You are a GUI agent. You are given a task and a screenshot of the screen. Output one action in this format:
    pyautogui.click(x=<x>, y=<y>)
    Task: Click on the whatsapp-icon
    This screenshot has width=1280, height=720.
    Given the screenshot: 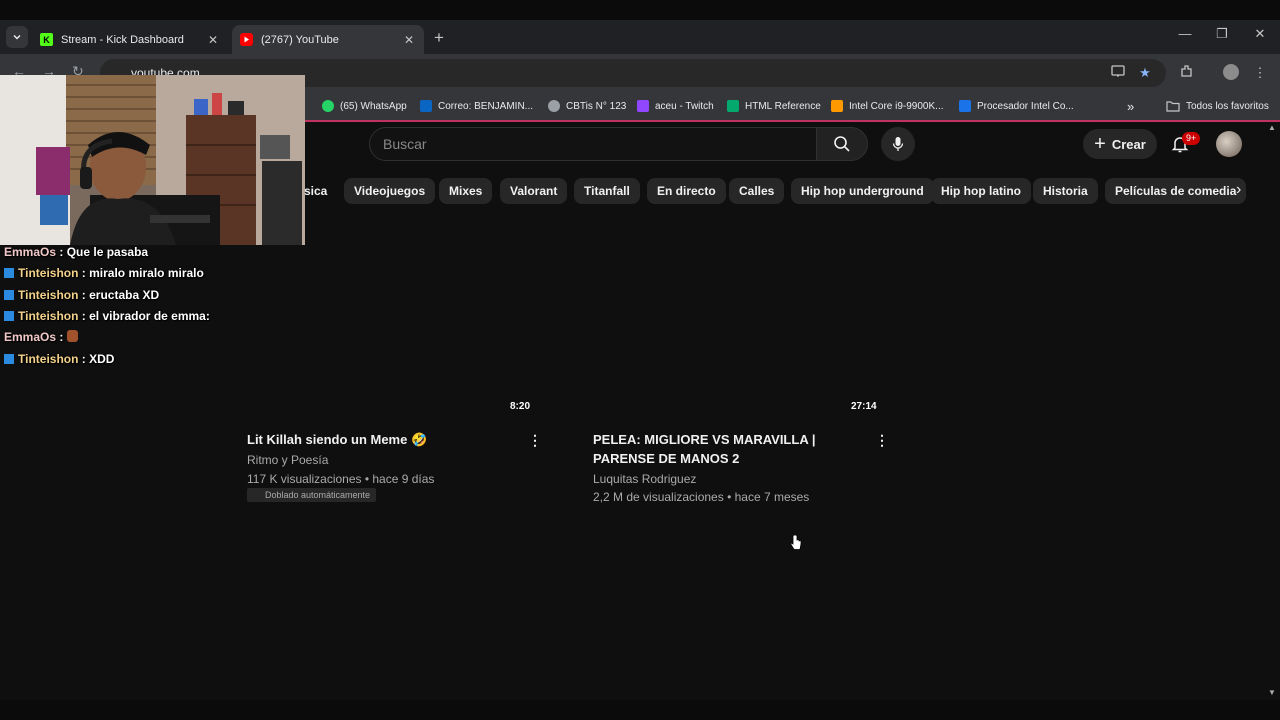 What is the action you would take?
    pyautogui.click(x=328, y=106)
    